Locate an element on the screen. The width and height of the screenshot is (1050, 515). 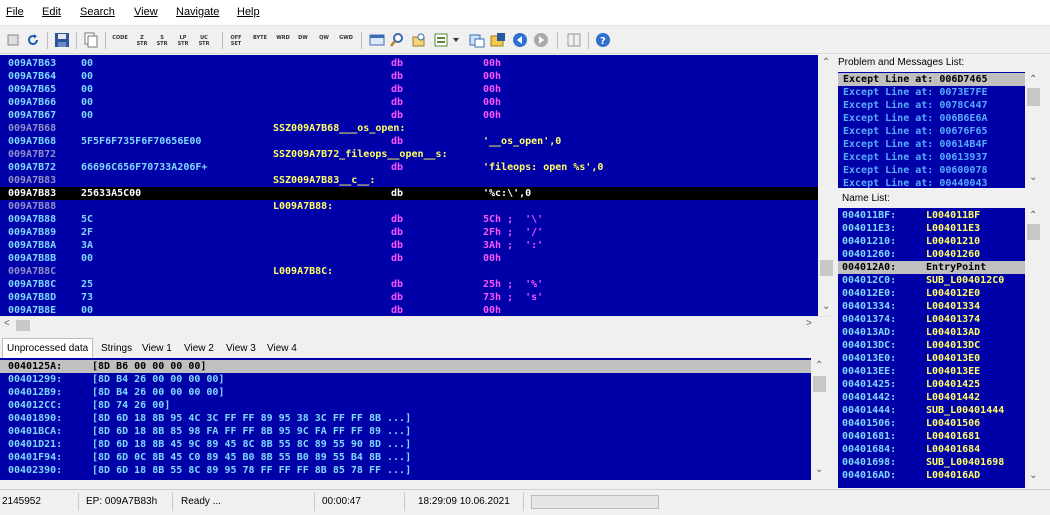
disassembly-vertical-scrollbar: ⌃ ⌄ is located at coordinates (826, 185).